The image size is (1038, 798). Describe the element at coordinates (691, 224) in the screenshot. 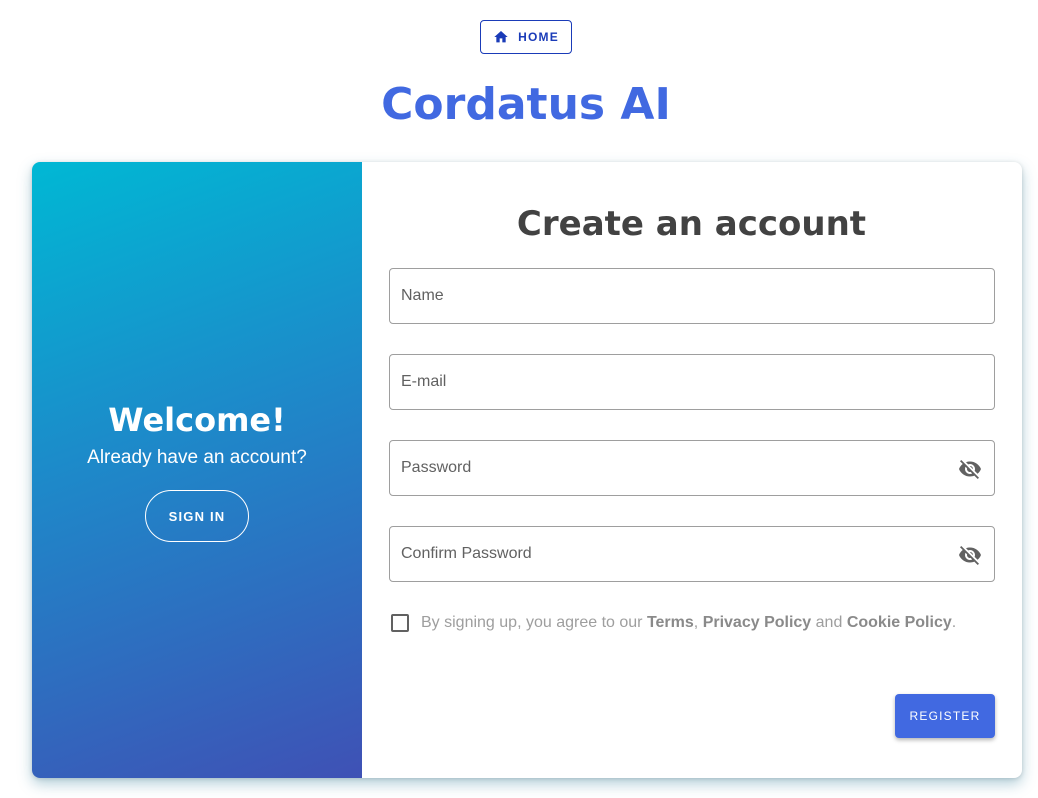

I see `form-title: Create an account` at that location.